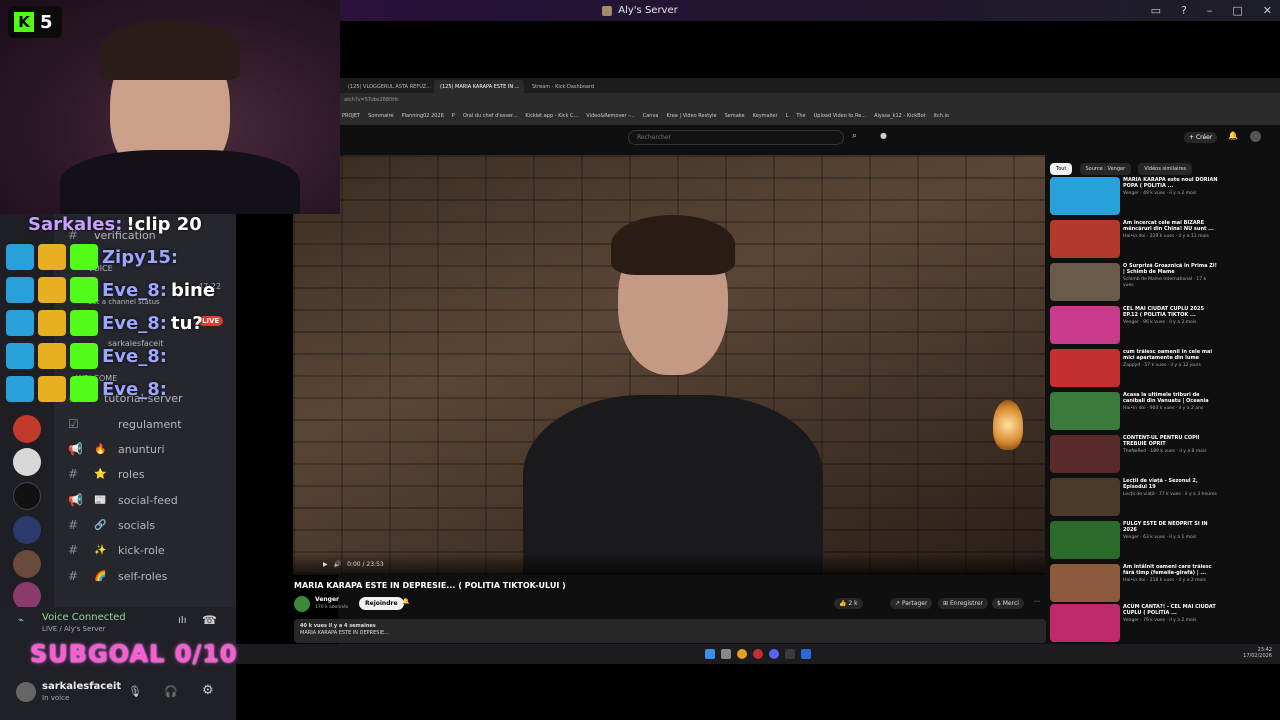  I want to click on og-badge-icon, so click(84, 323).